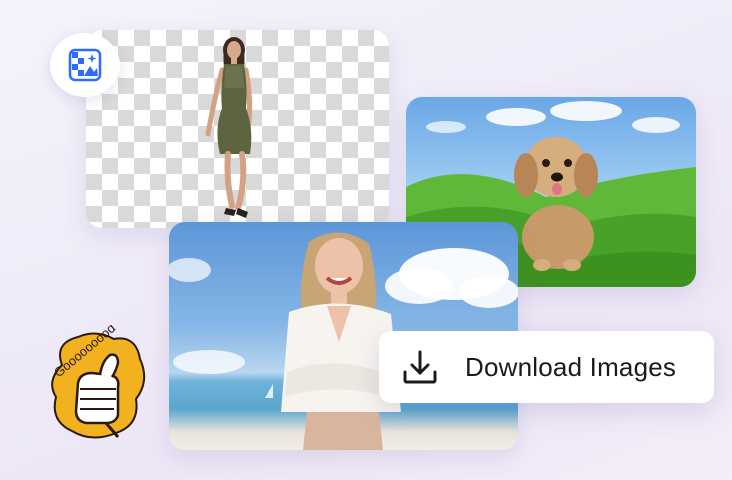 The height and width of the screenshot is (480, 732). I want to click on thumbs-up-icon: Gooooooood, so click(98, 379).